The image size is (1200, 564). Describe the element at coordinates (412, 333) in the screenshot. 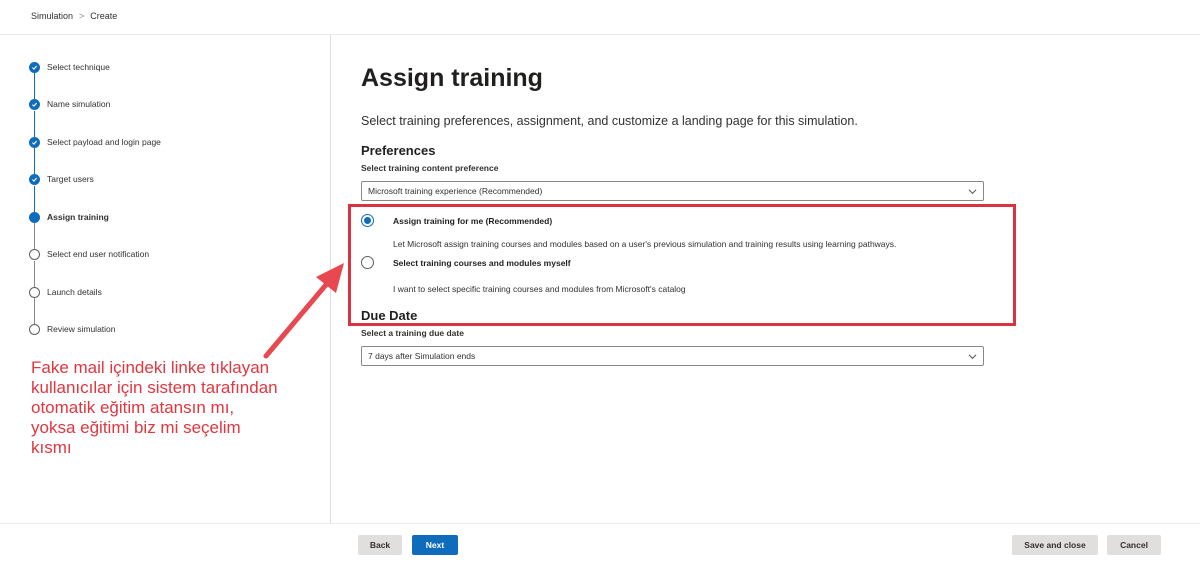

I see `due-date-label: Select a training due date` at that location.